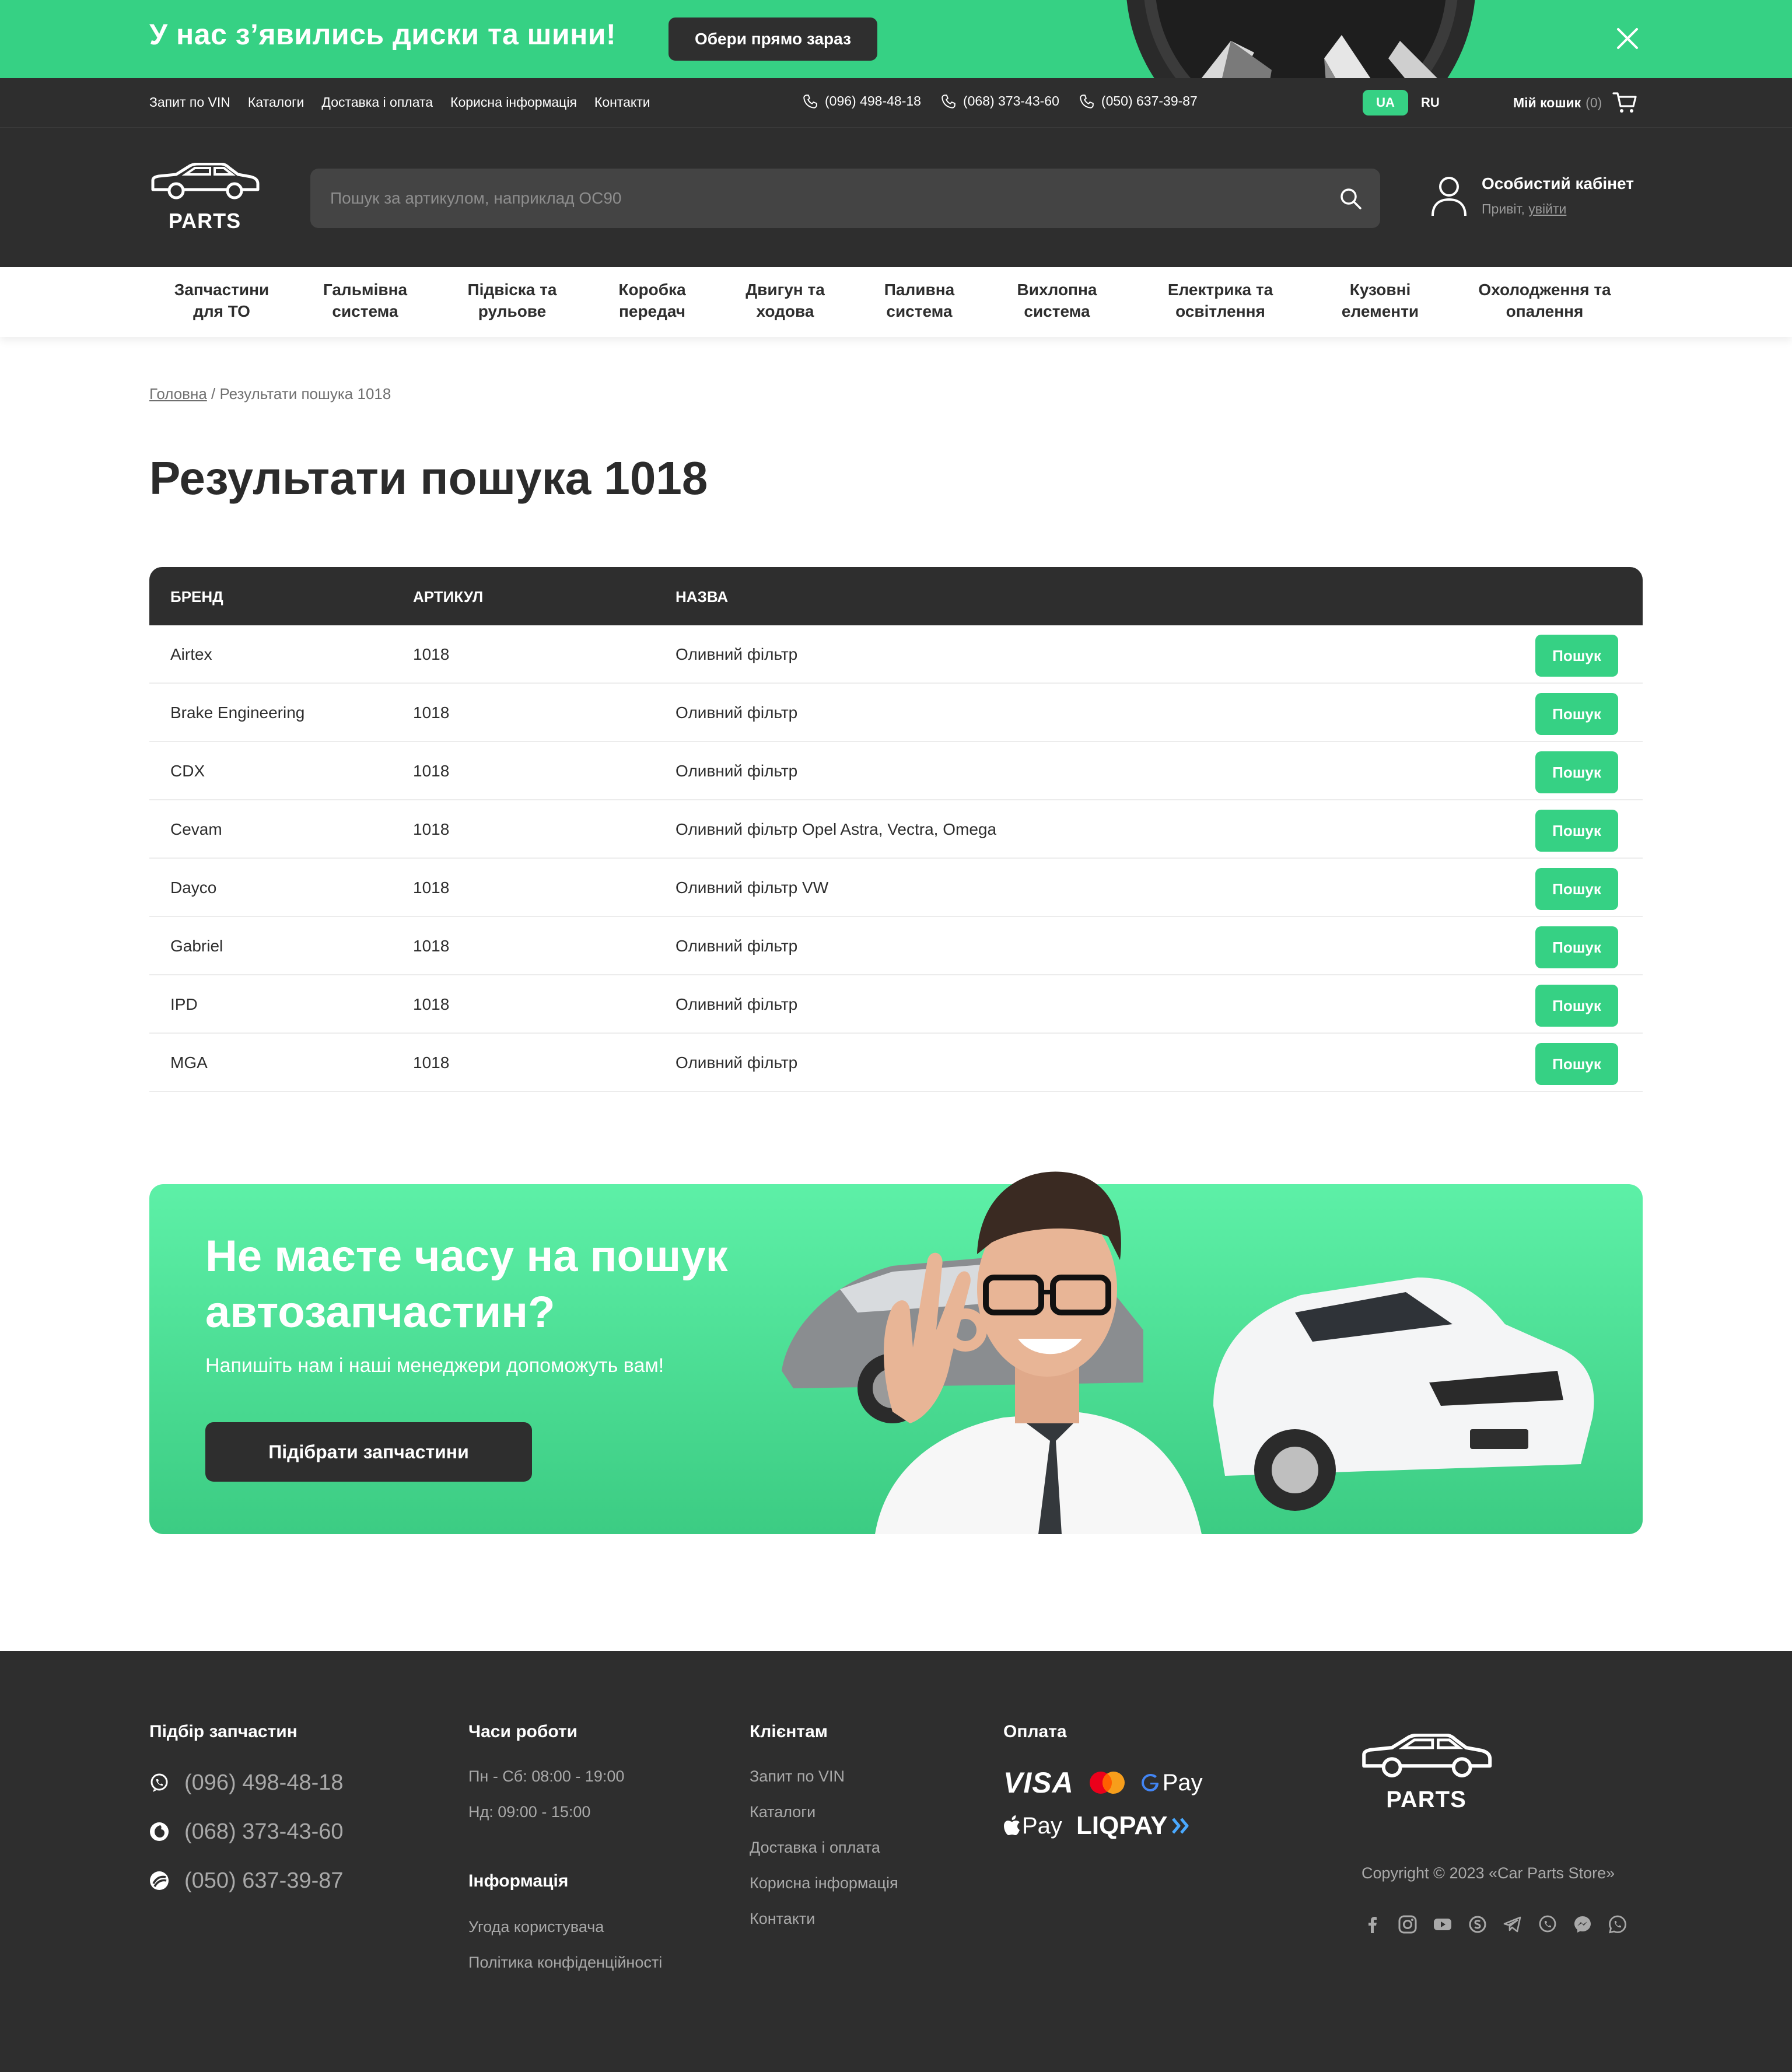 Image resolution: width=1792 pixels, height=2072 pixels. What do you see at coordinates (1380, 300) in the screenshot?
I see `category-body: Кузовні елементи` at bounding box center [1380, 300].